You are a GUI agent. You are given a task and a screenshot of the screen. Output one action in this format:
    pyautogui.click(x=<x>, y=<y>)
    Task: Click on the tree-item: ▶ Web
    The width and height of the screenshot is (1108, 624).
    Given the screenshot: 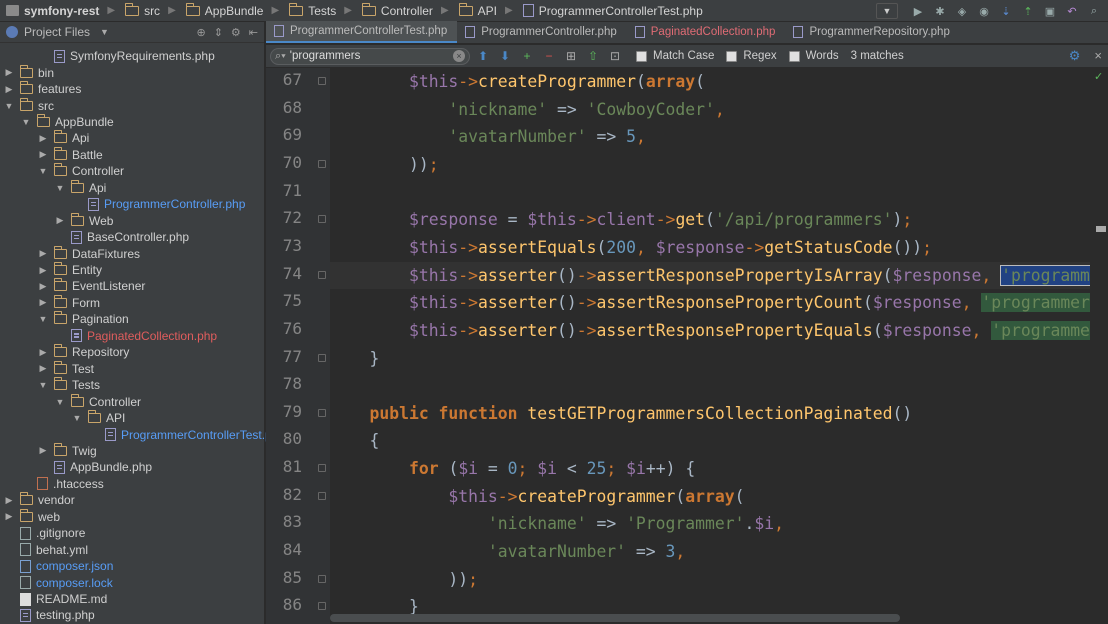 What is the action you would take?
    pyautogui.click(x=84, y=220)
    